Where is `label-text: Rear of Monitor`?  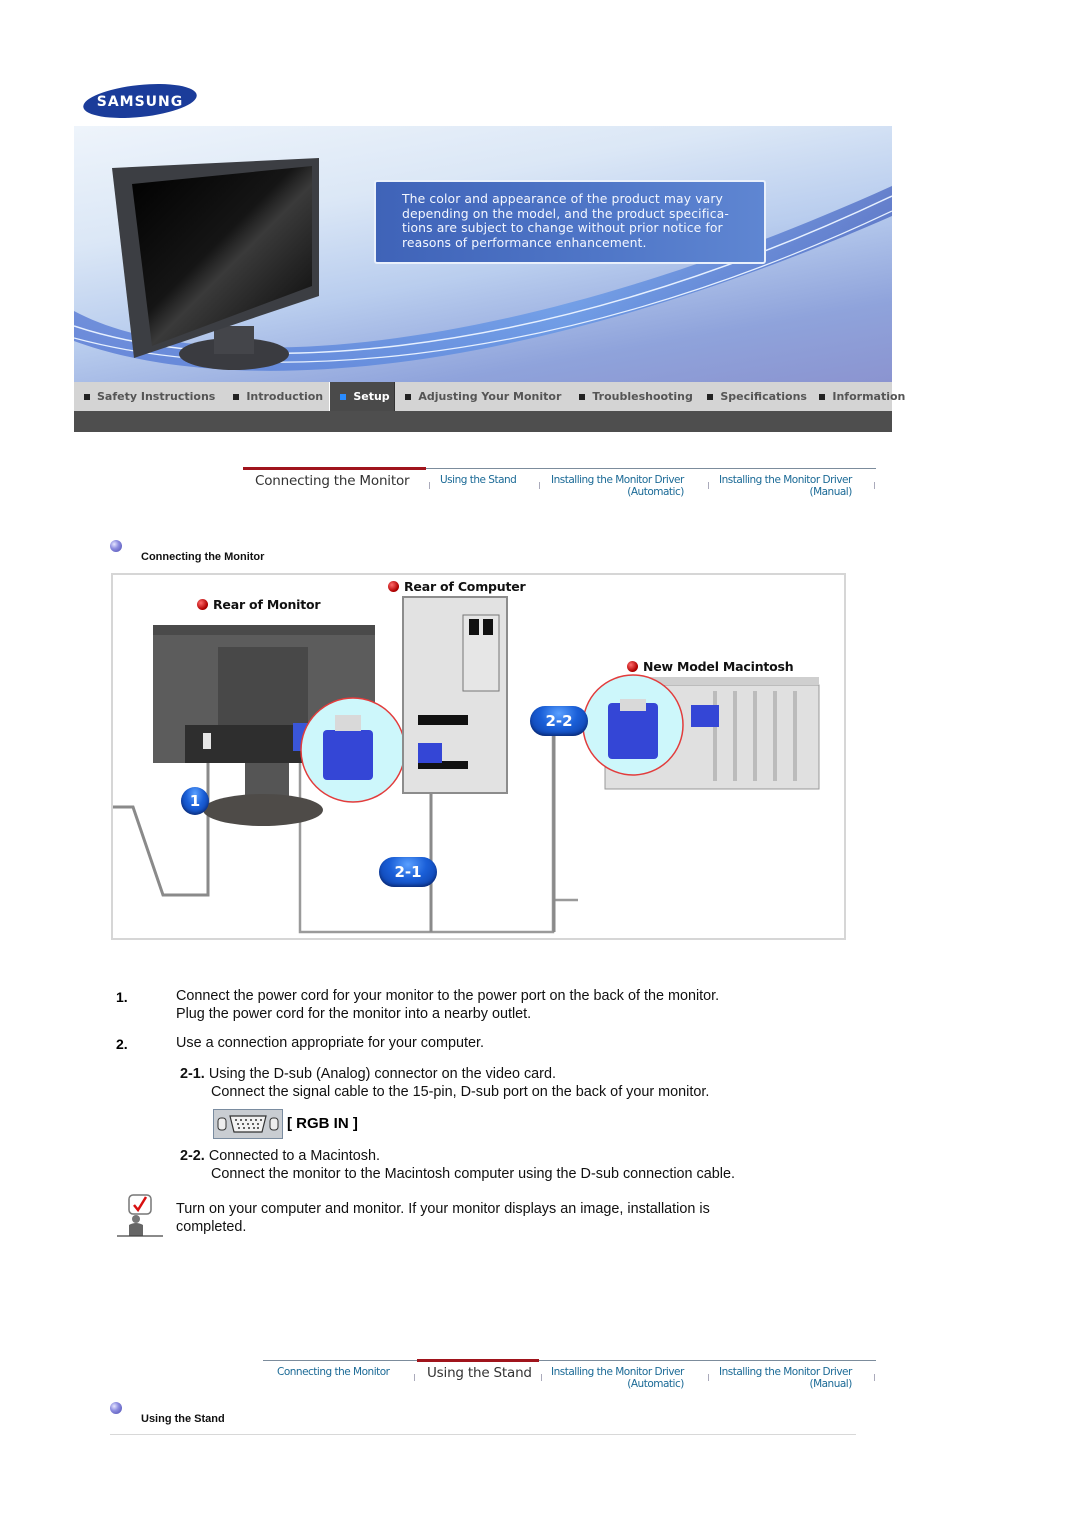 label-text: Rear of Monitor is located at coordinates (267, 604).